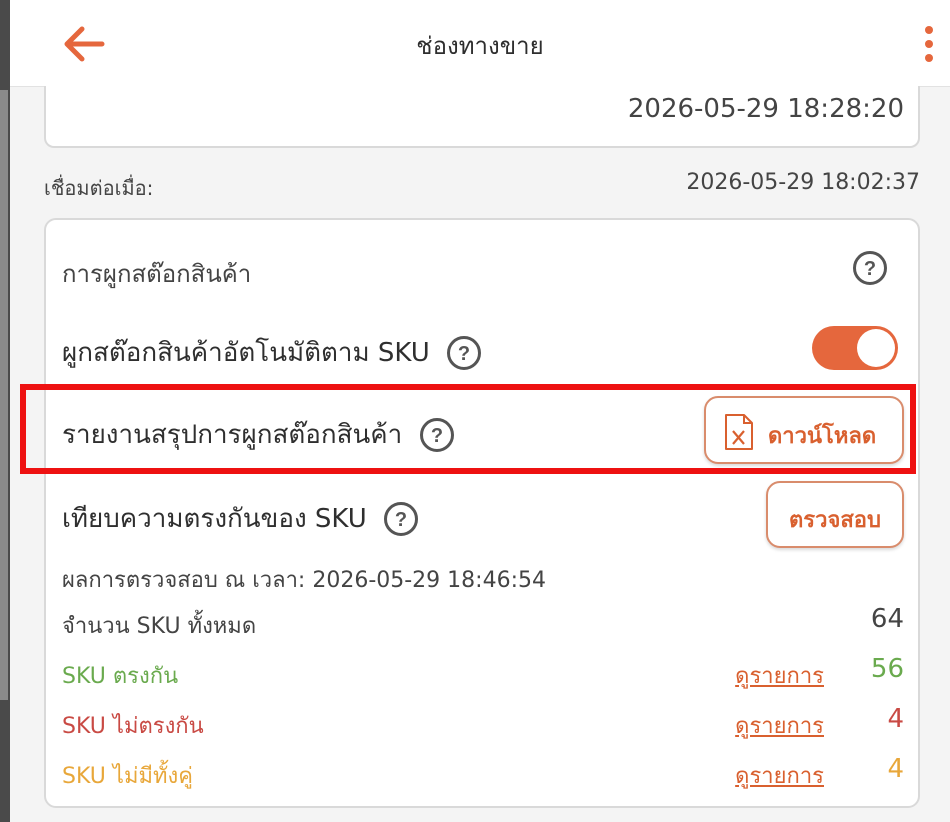 The width and height of the screenshot is (950, 822). What do you see at coordinates (482, 184) in the screenshot?
I see `connected-at-row: เชื่อมต่อเมื่อ: 2026-05-29 18:02:37` at bounding box center [482, 184].